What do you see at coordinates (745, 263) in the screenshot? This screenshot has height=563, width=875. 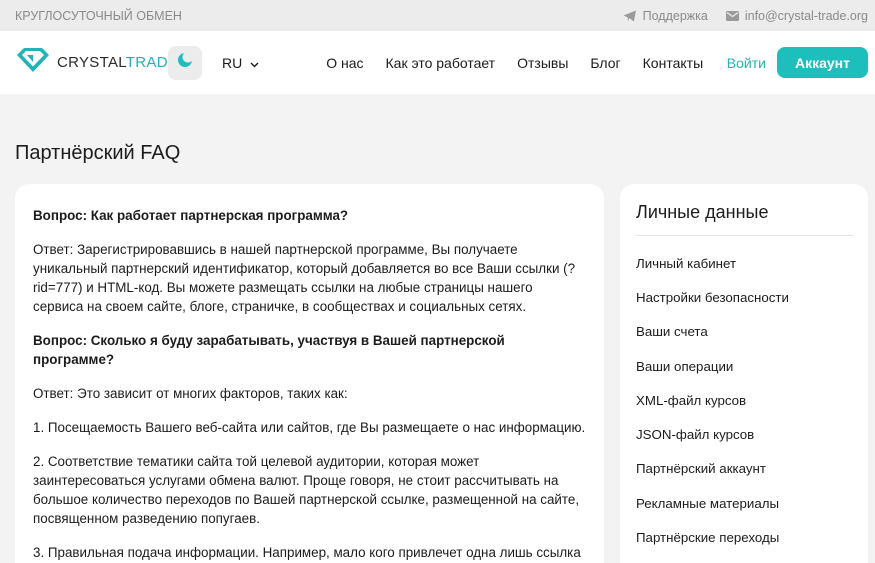 I see `sidebar-item-dashboard: Личный кабинет` at bounding box center [745, 263].